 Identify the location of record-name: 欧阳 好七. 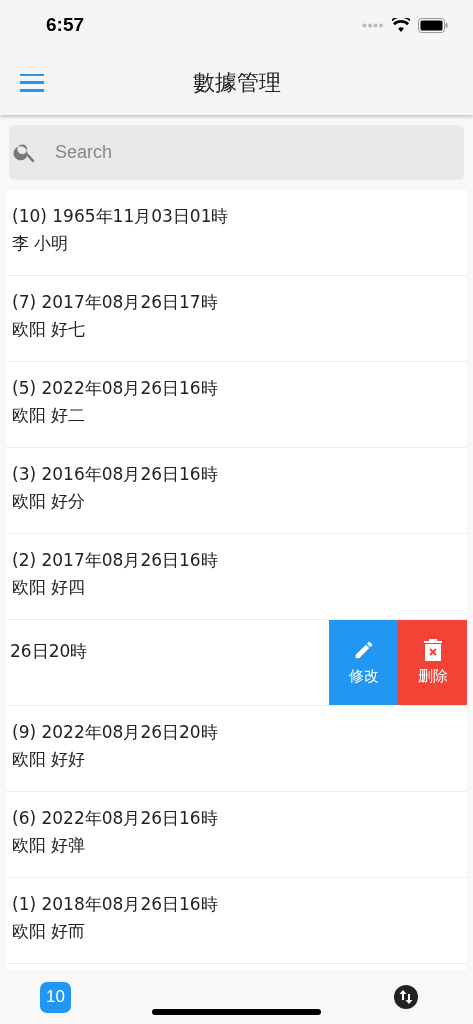
(49, 329).